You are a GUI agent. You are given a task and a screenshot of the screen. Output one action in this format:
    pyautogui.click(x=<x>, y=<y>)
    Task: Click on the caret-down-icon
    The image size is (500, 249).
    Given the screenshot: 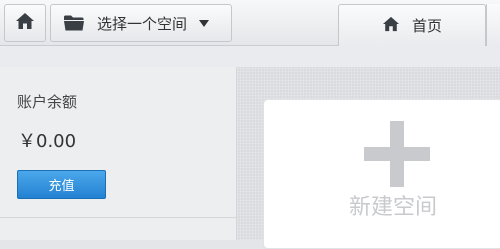 What is the action you would take?
    pyautogui.click(x=204, y=23)
    